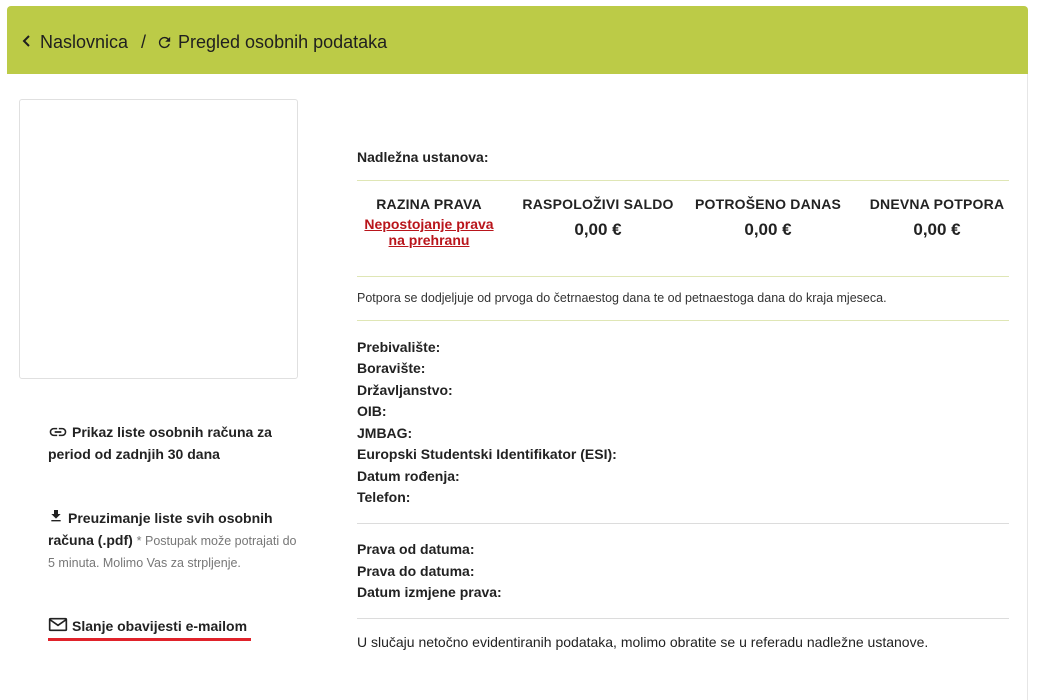 The height and width of the screenshot is (700, 1043). What do you see at coordinates (160, 626) in the screenshot?
I see `email-notifications-label: Slanje obavijesti e-mailom` at bounding box center [160, 626].